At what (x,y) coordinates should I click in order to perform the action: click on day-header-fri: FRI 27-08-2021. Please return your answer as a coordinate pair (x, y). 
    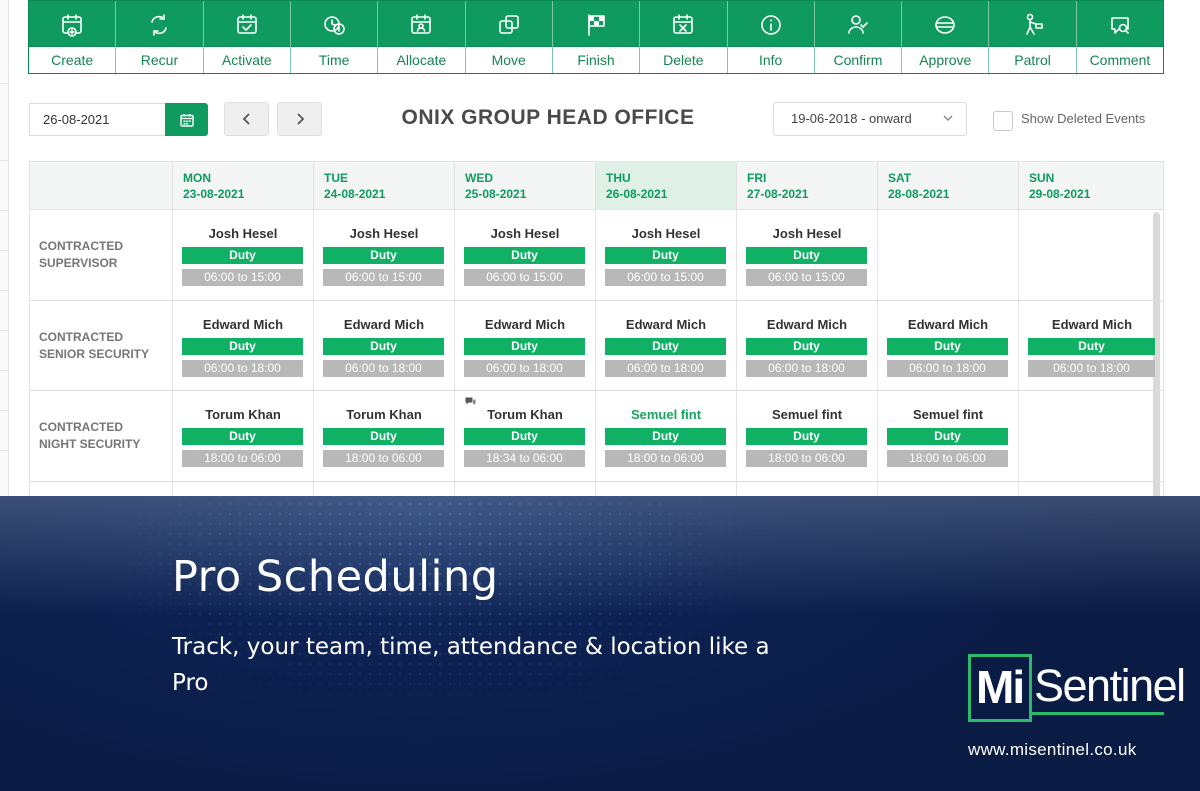
    Looking at the image, I should click on (806, 186).